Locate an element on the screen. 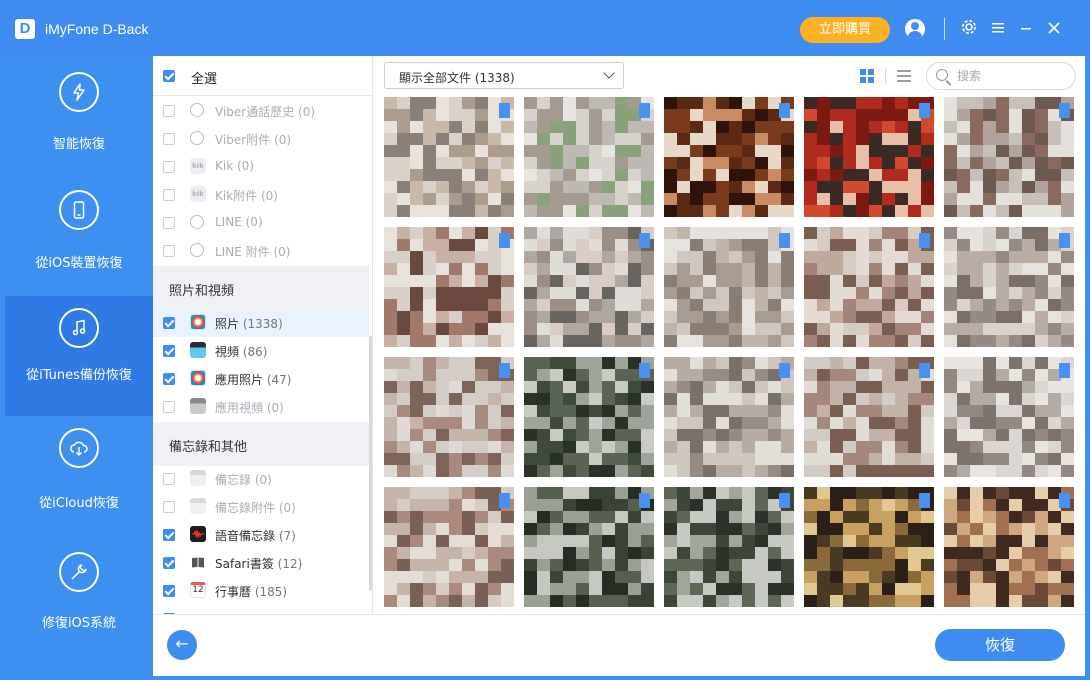 This screenshot has height=680, width=1090. recover-button: 恢復 is located at coordinates (1000, 645).